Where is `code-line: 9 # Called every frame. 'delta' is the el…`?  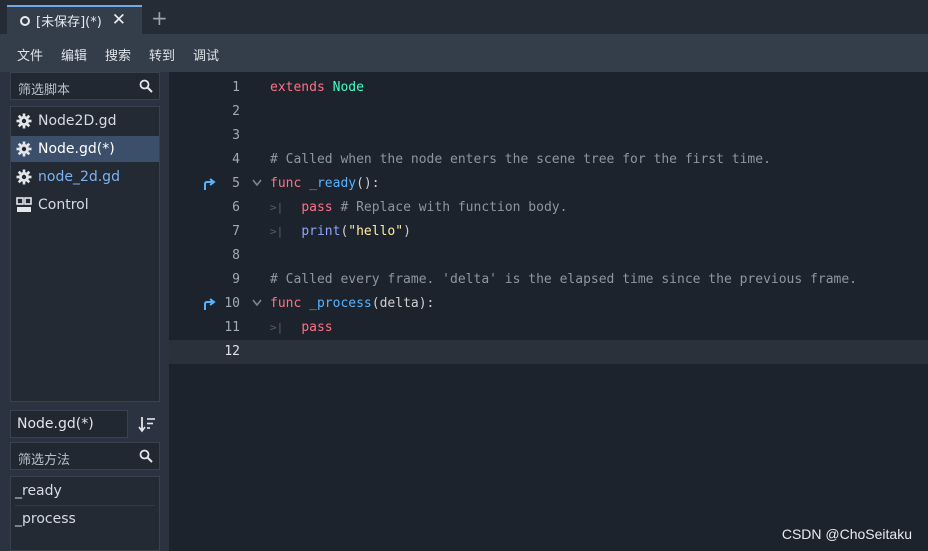
code-line: 9 # Called every frame. 'delta' is the el… is located at coordinates (548, 280).